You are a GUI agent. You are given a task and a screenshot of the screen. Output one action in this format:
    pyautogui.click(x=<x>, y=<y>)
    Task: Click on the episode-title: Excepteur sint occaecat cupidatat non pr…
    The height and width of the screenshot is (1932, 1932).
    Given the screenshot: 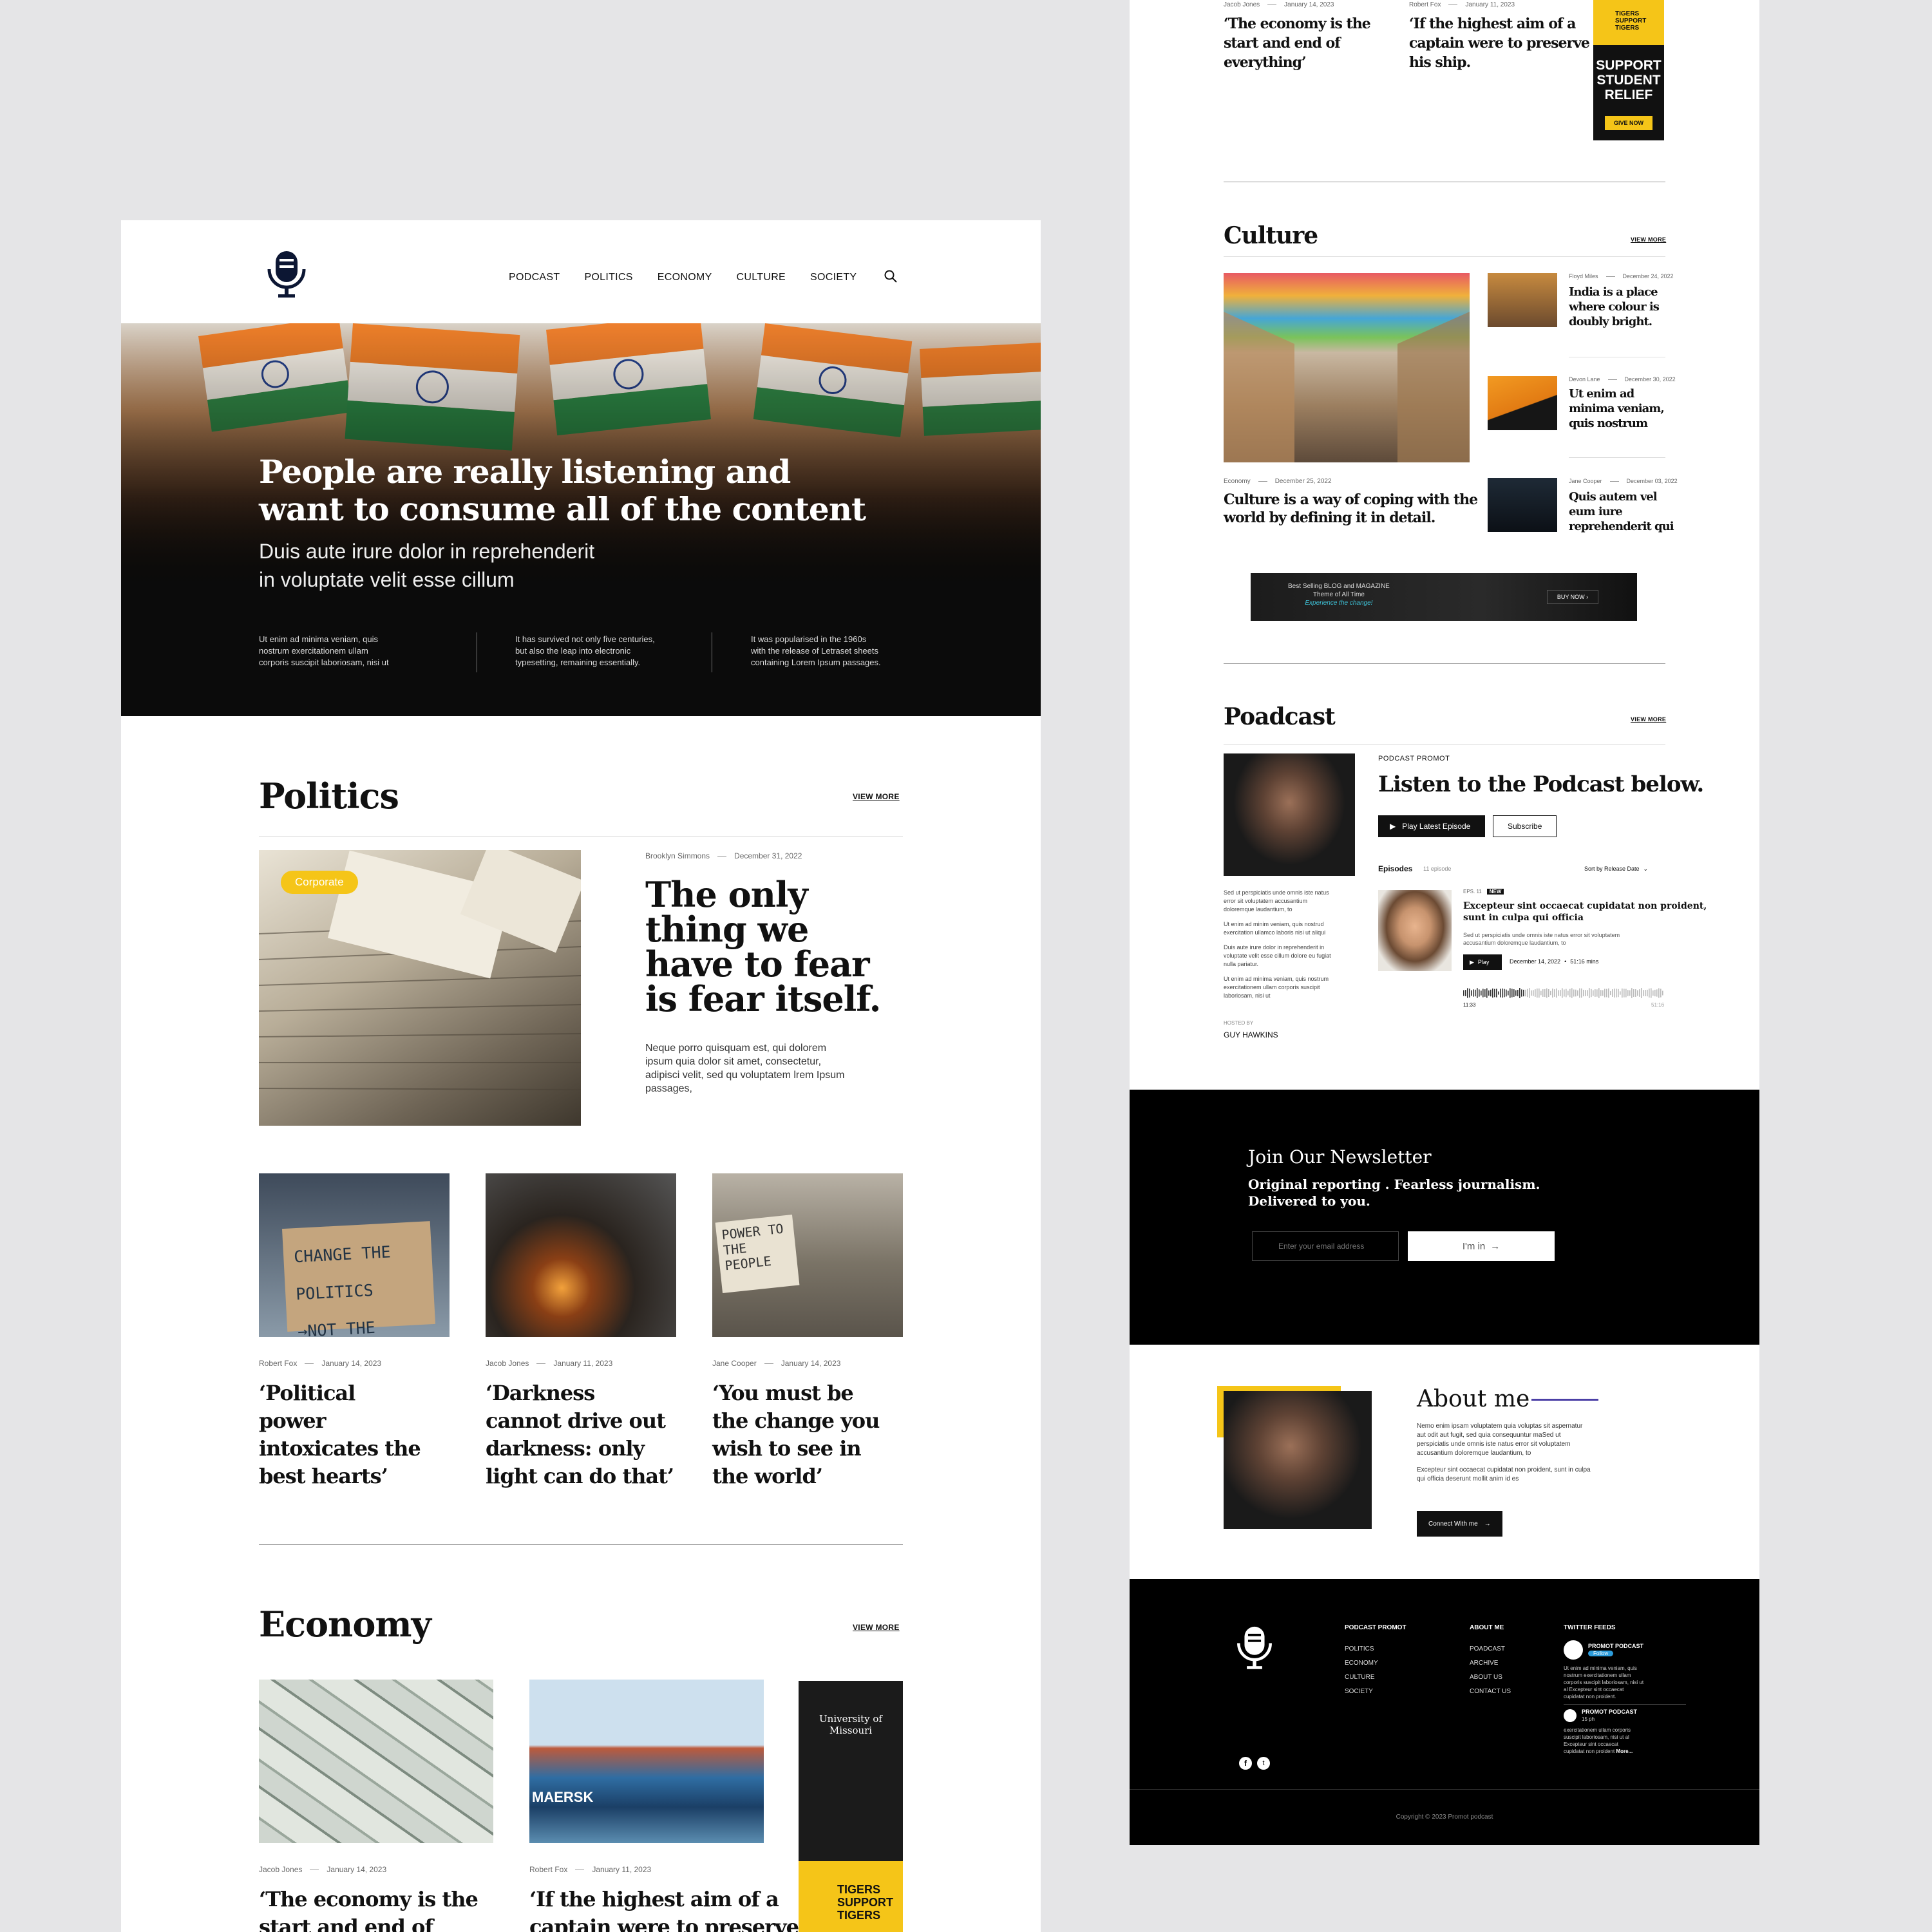 What is the action you would take?
    pyautogui.click(x=1585, y=911)
    